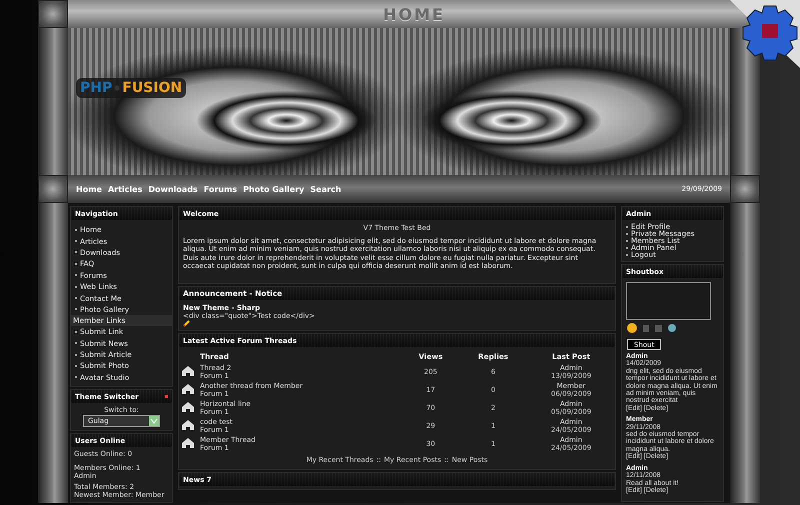  What do you see at coordinates (125, 189) in the screenshot?
I see `nav-link: Articles` at bounding box center [125, 189].